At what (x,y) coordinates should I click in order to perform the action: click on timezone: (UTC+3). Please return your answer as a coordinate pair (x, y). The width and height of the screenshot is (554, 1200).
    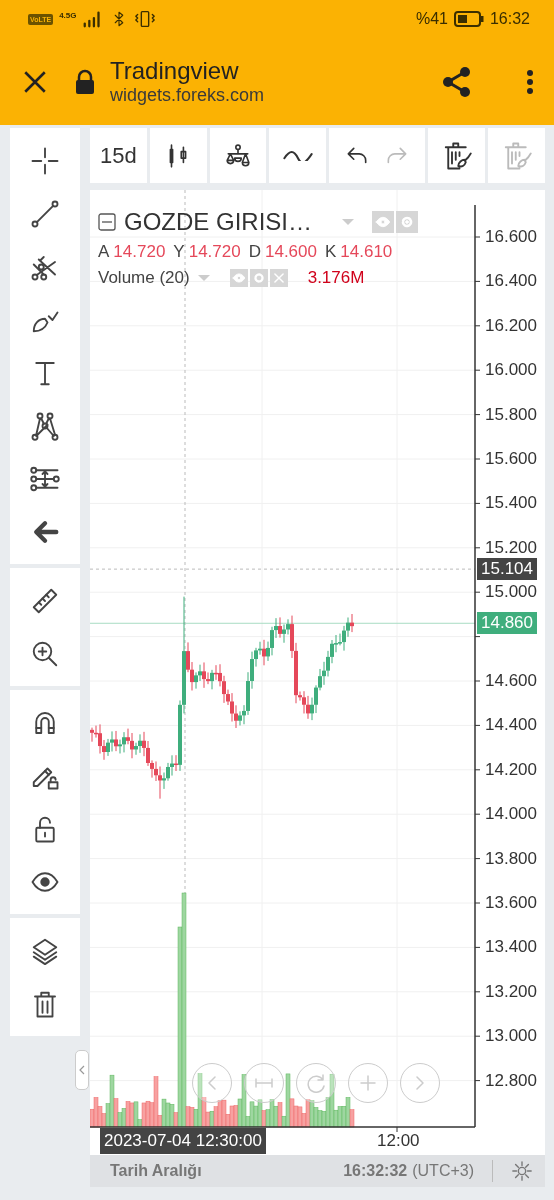
    Looking at the image, I should click on (443, 1171).